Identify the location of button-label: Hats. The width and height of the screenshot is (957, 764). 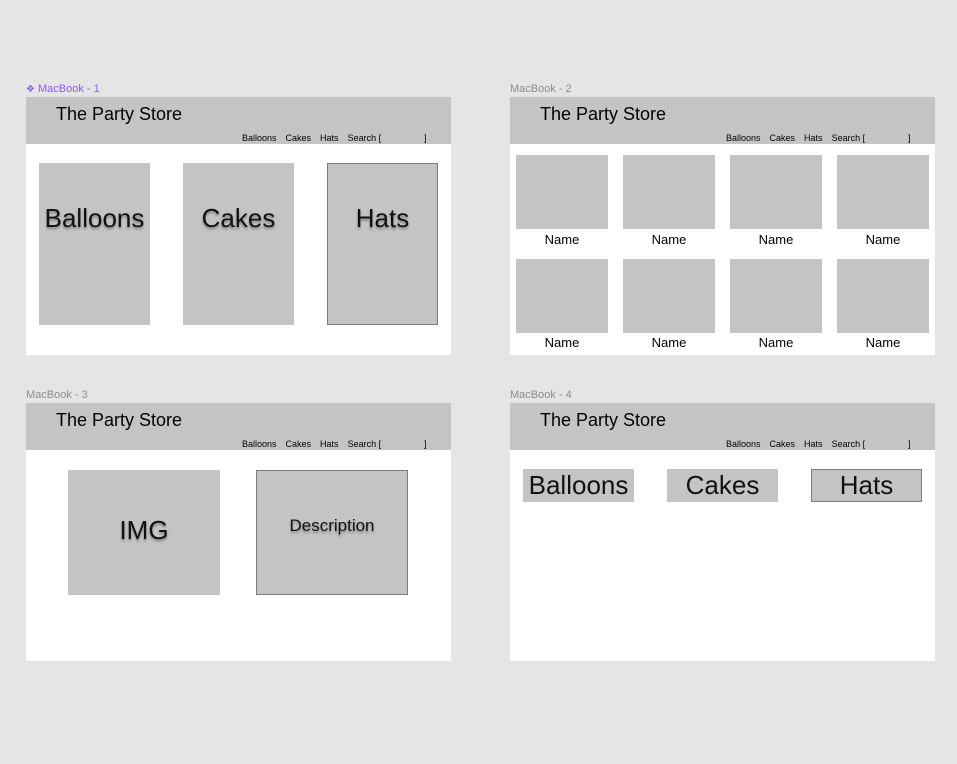
(866, 485).